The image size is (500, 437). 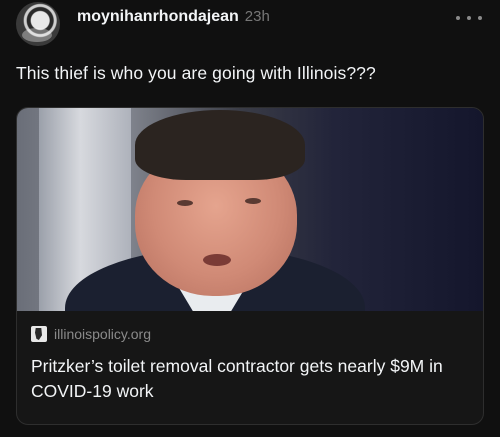 I want to click on username: moynihanrhondajean, so click(x=158, y=17).